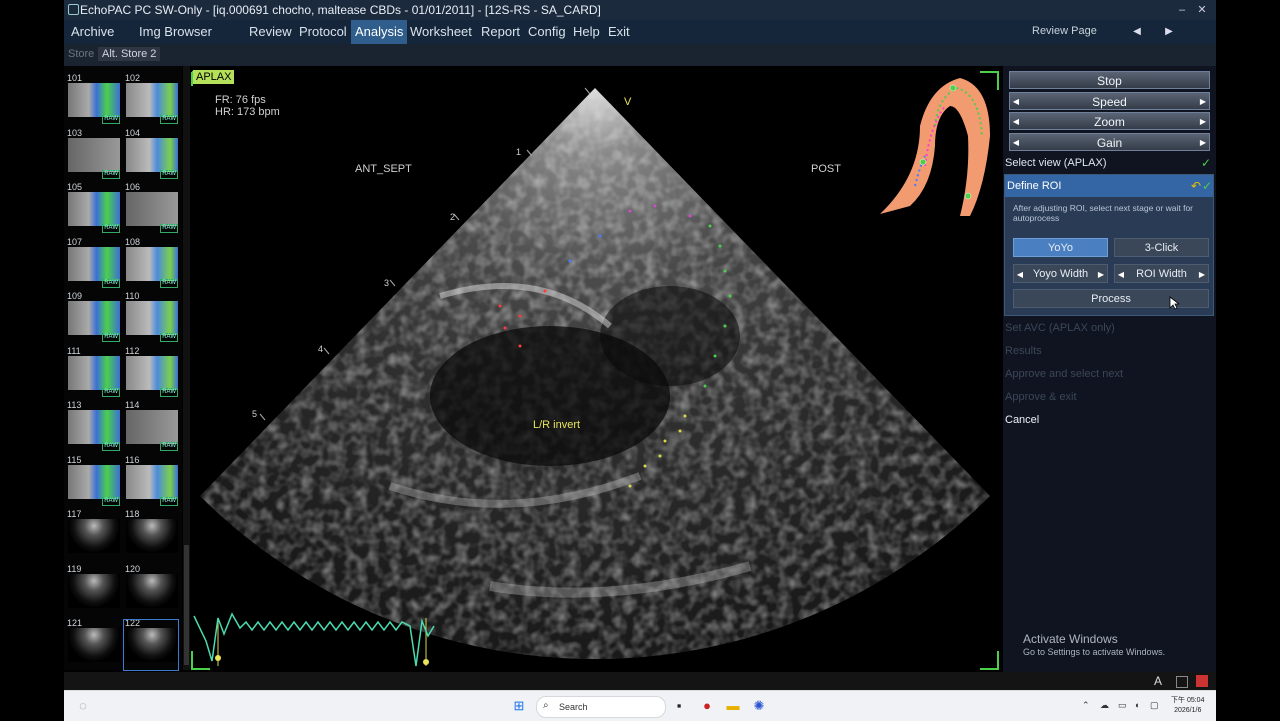  I want to click on menu-worksheet: Worksheet, so click(441, 32).